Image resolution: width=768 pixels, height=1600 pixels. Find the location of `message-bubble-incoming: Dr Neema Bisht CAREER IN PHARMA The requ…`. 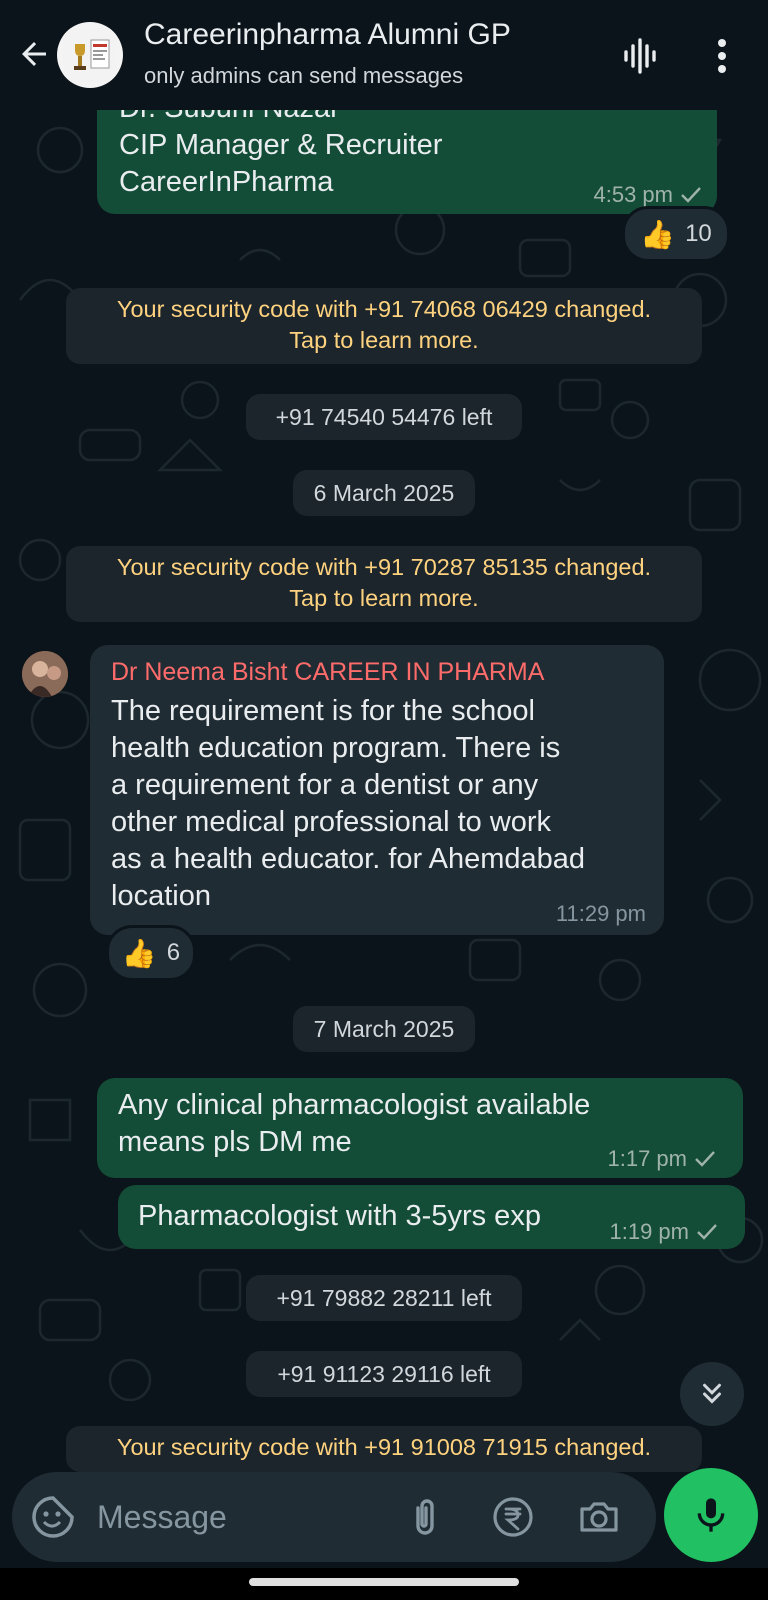

message-bubble-incoming: Dr Neema Bisht CAREER IN PHARMA The requ… is located at coordinates (377, 790).